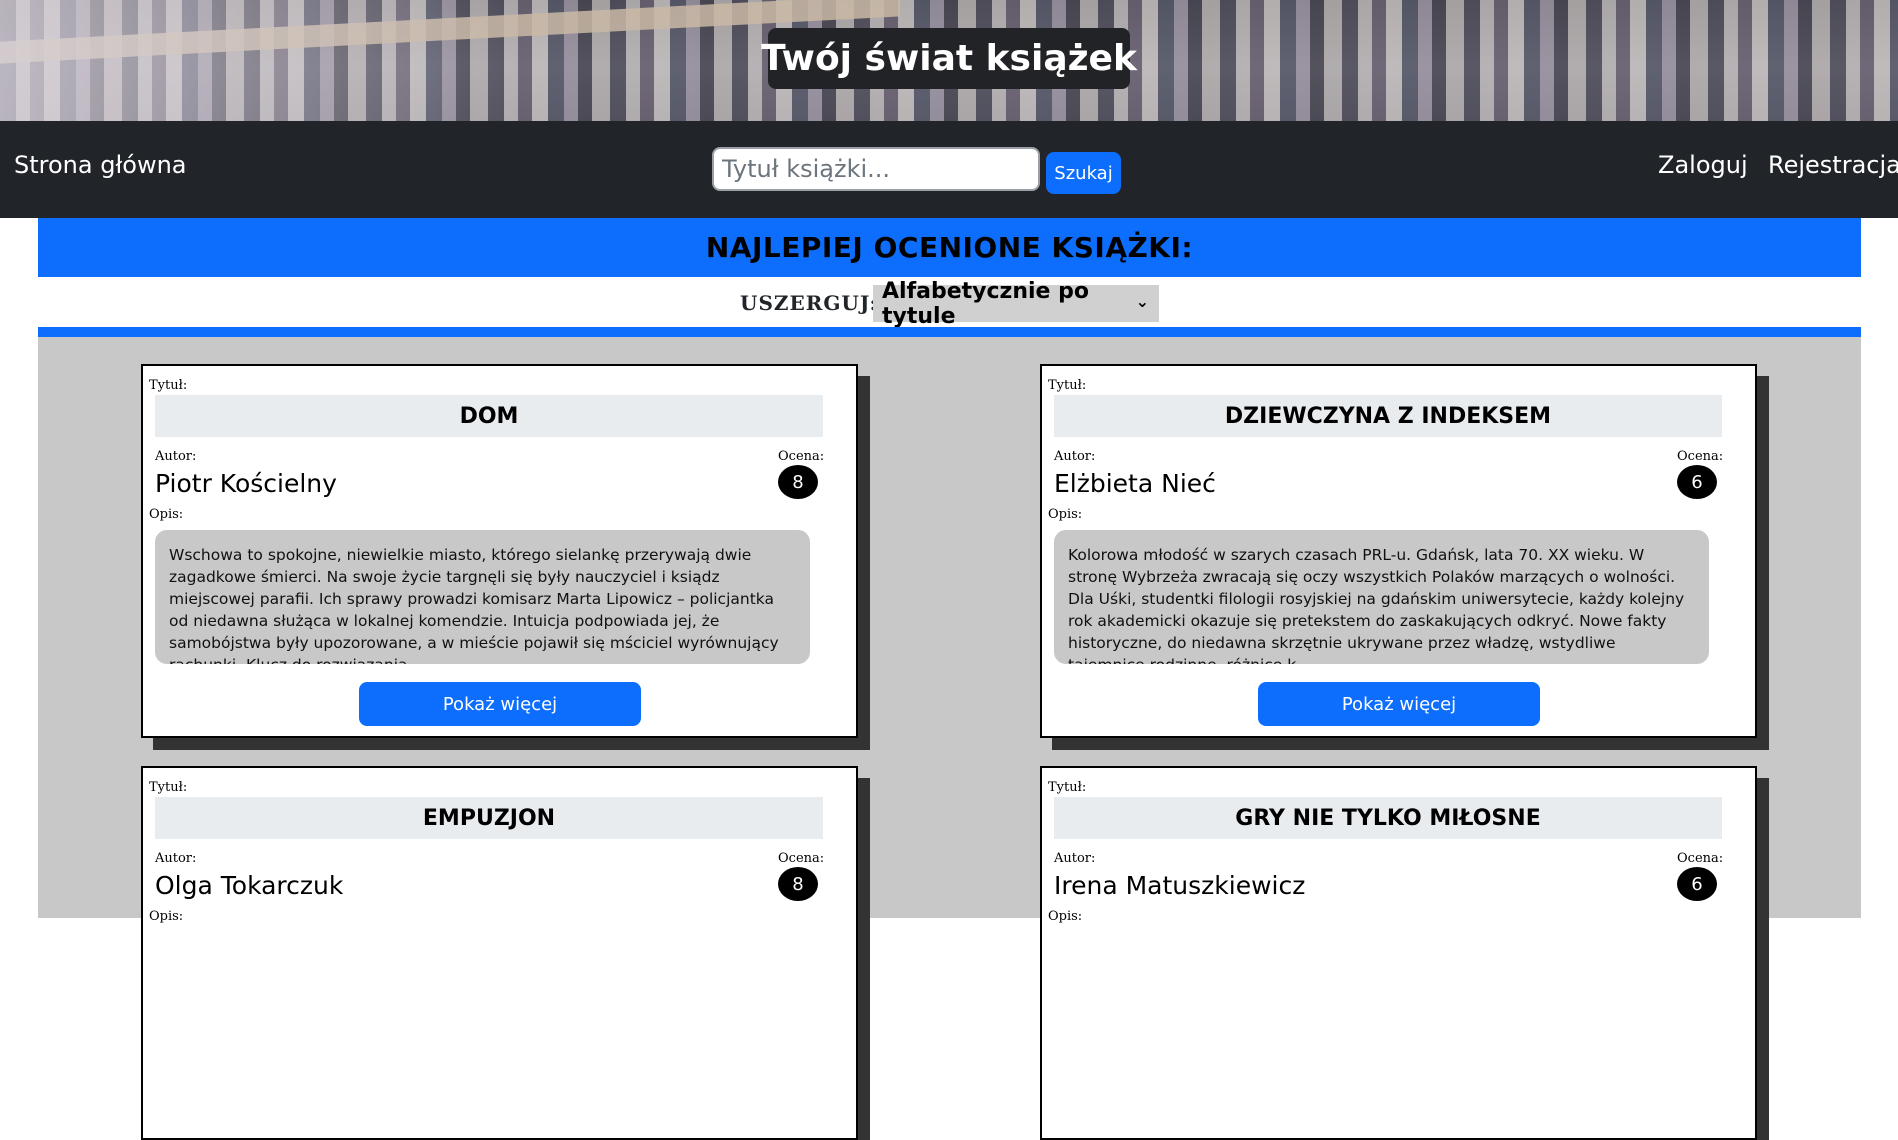  Describe the element at coordinates (100, 165) in the screenshot. I see `nav-home-link: Strona główna` at that location.